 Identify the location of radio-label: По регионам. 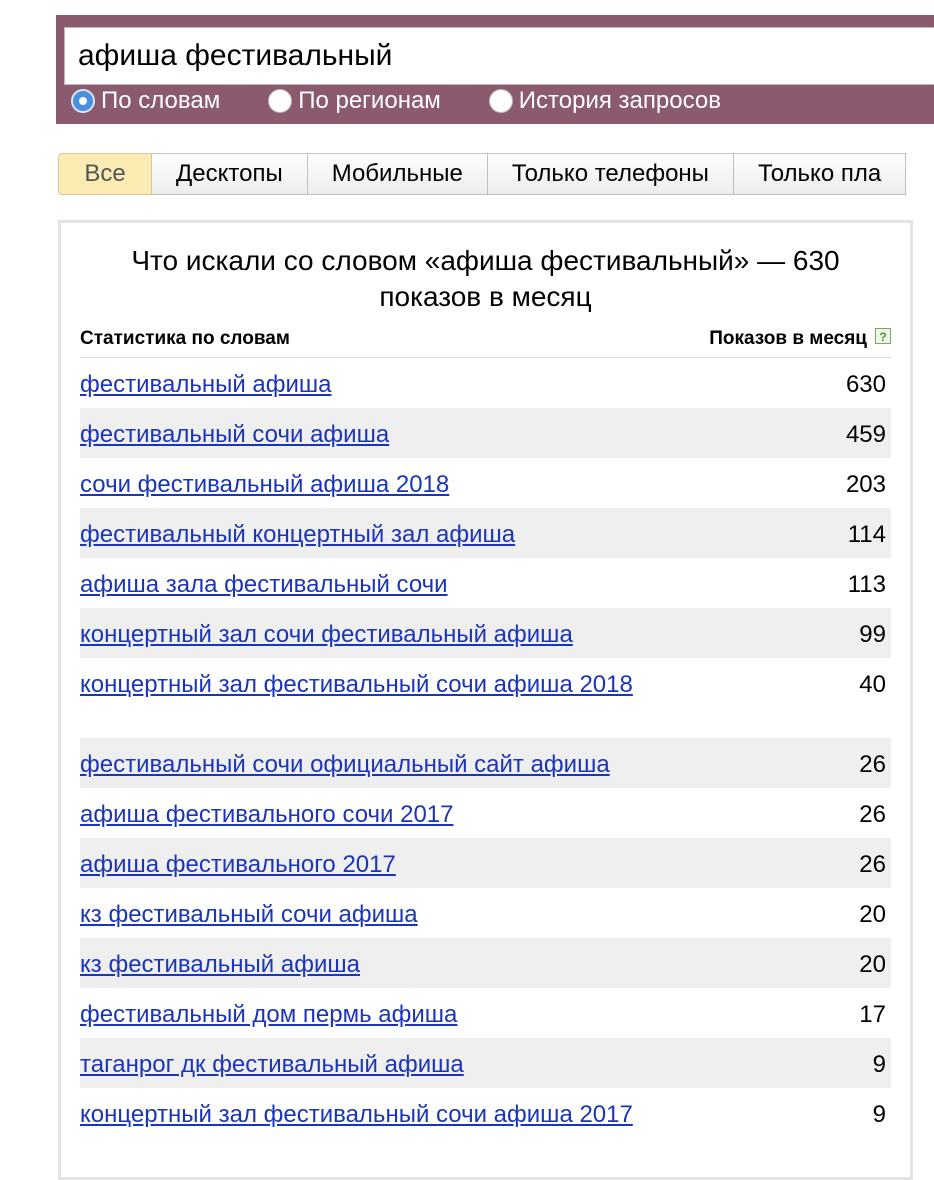
(369, 100).